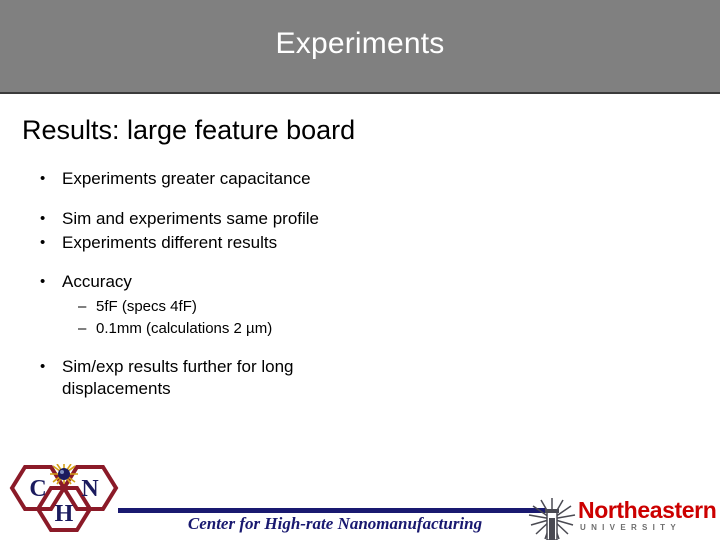 This screenshot has width=720, height=540. What do you see at coordinates (335, 523) in the screenshot?
I see `footer-caption: Center for High-rate Nanomanufacturing` at bounding box center [335, 523].